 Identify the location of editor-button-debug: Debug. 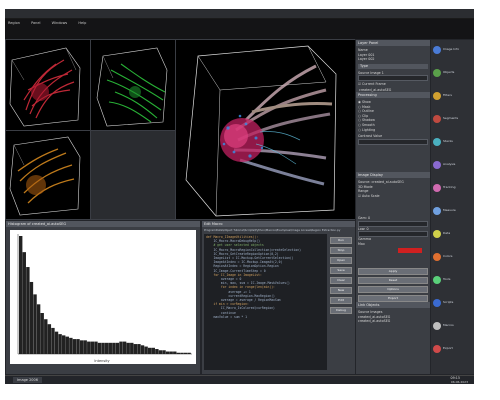
(341, 310).